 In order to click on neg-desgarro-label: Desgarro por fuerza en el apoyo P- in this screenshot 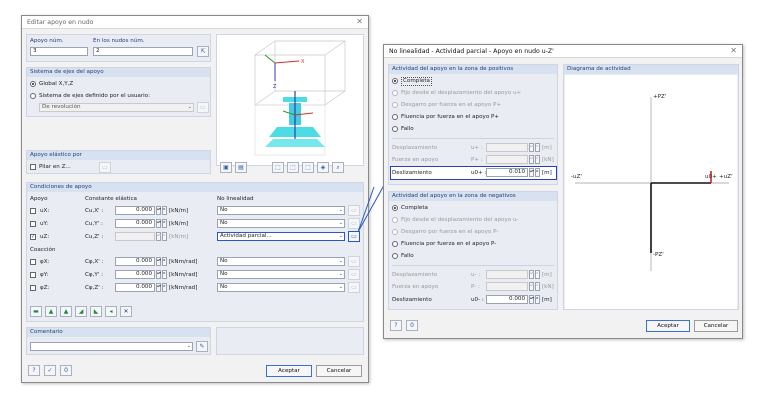, I will do `click(450, 232)`.